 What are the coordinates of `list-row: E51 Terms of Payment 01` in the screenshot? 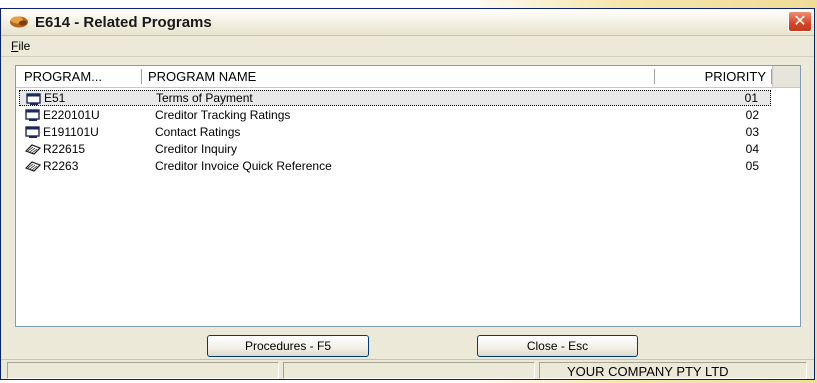 It's located at (395, 98).